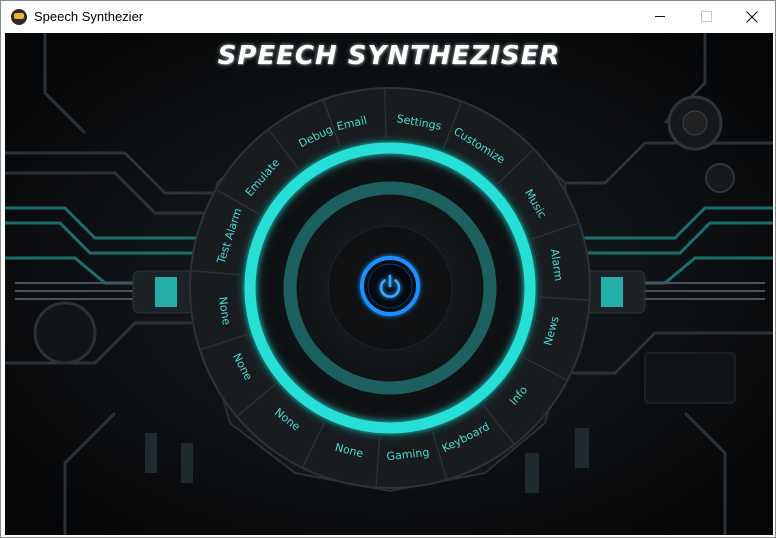 The image size is (776, 538). I want to click on maximize-button, so click(706, 16).